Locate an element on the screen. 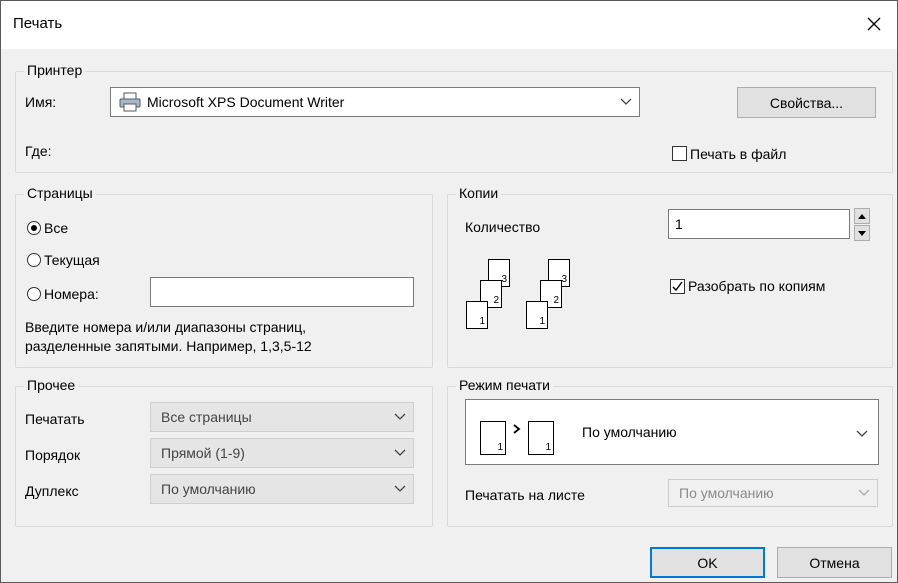  collate-checkbox is located at coordinates (677, 286).